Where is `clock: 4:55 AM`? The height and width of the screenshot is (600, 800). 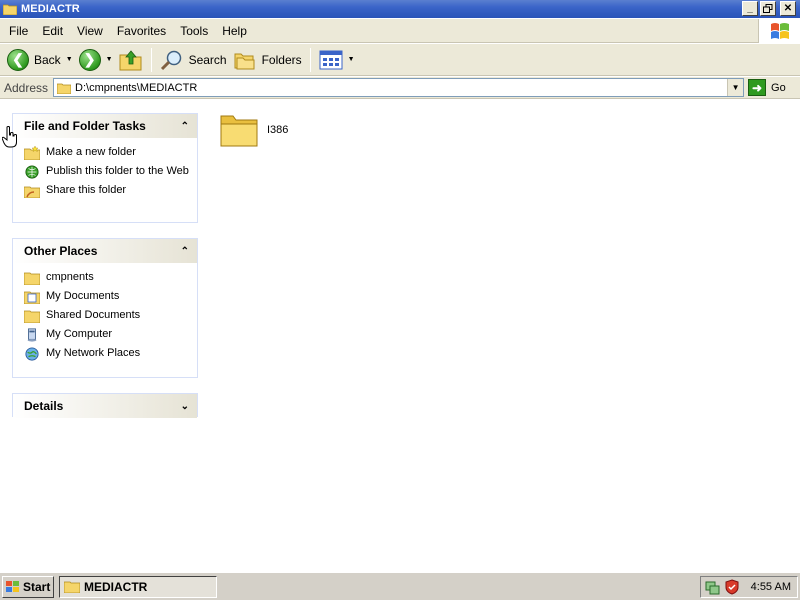
clock: 4:55 AM is located at coordinates (771, 587).